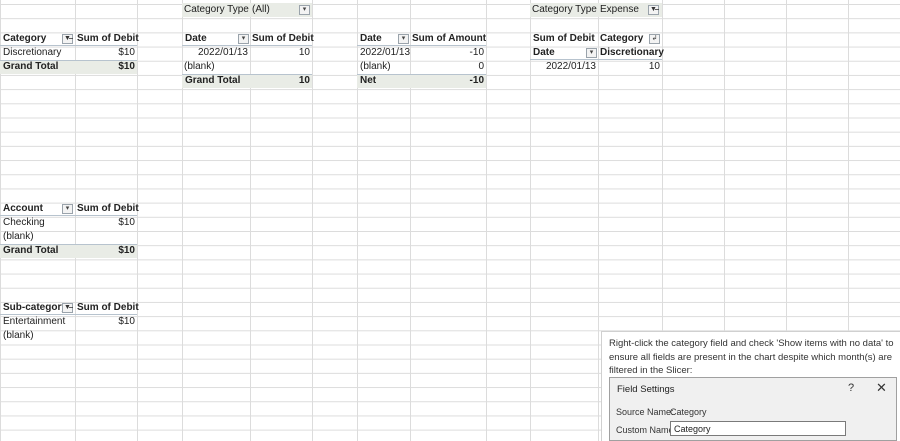 The height and width of the screenshot is (441, 900). Describe the element at coordinates (654, 39) in the screenshot. I see `sort-icon: ↲` at that location.